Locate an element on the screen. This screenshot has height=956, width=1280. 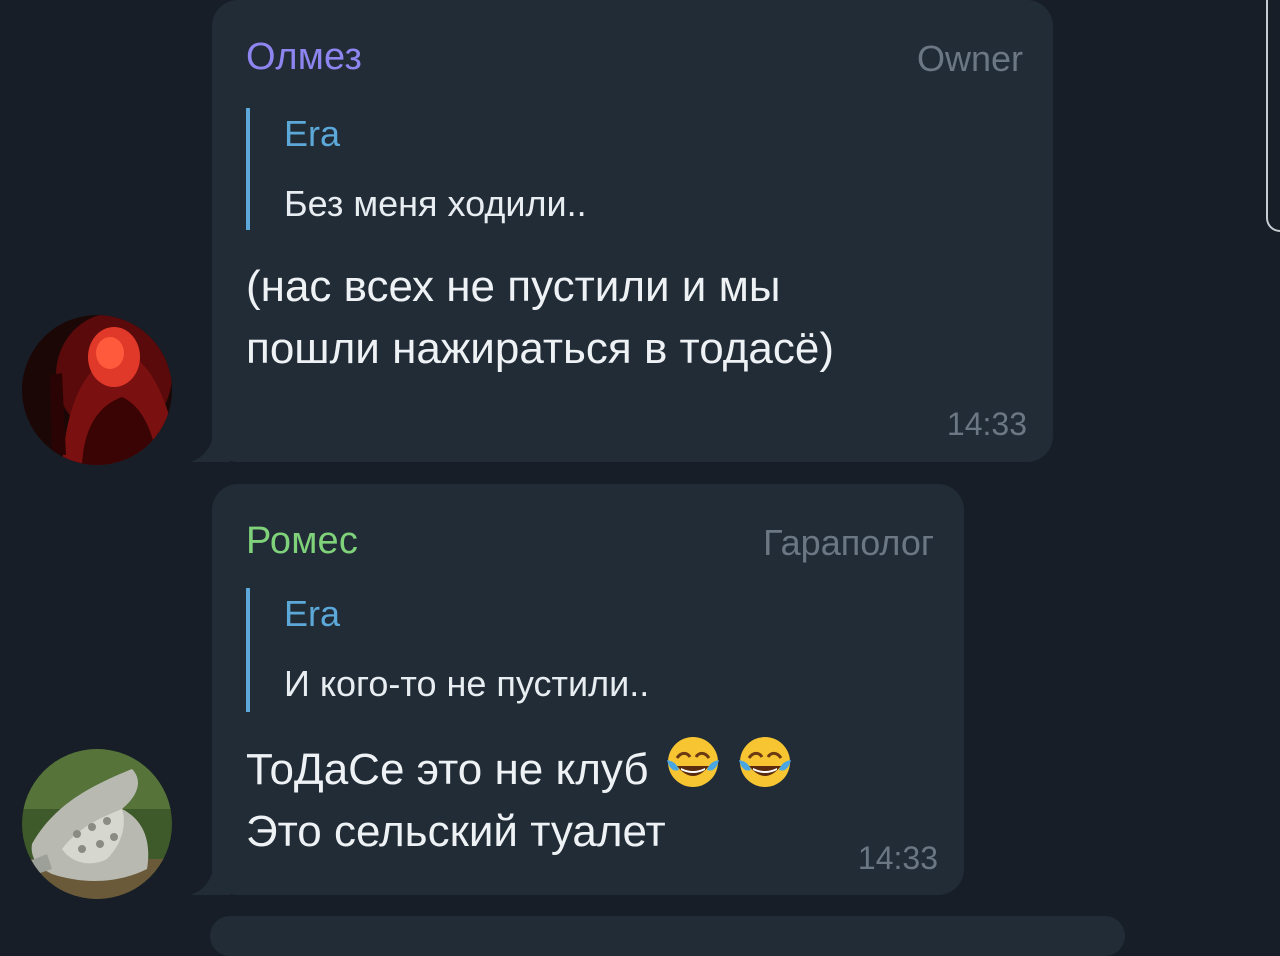
red-hood-avatar is located at coordinates (97, 390).